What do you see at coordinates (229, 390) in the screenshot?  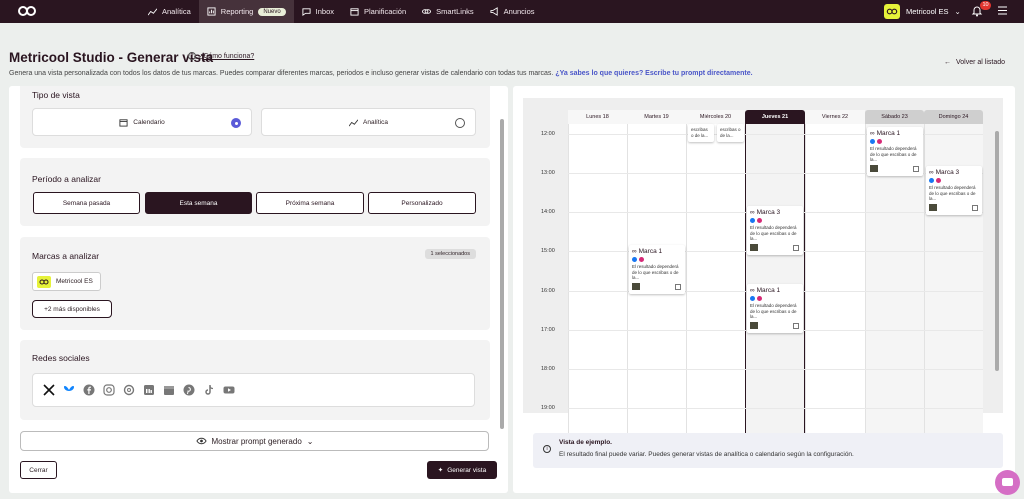 I see `youtube-icon` at bounding box center [229, 390].